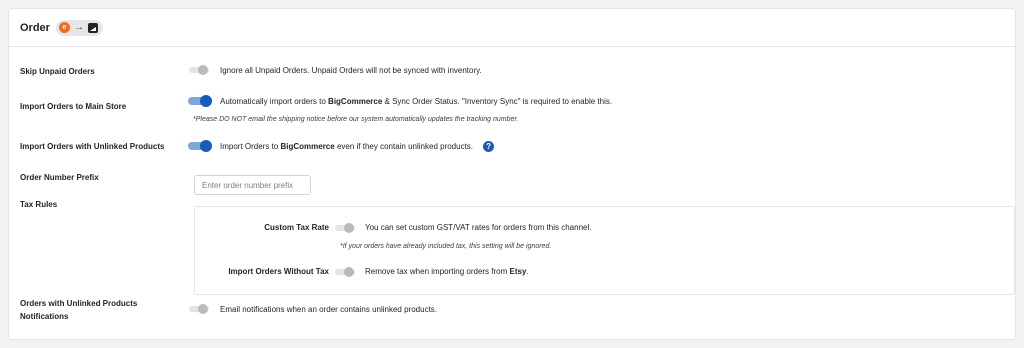 Image resolution: width=1024 pixels, height=348 pixels. What do you see at coordinates (199, 146) in the screenshot?
I see `import-unlinked-toggle` at bounding box center [199, 146].